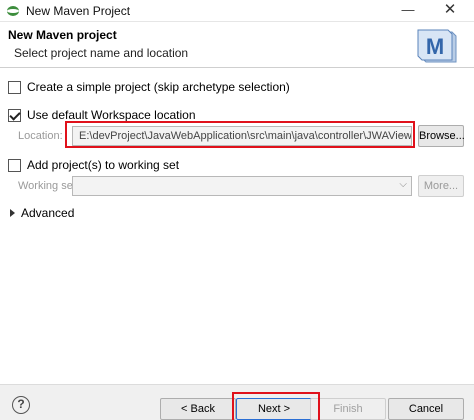  What do you see at coordinates (14, 115) in the screenshot?
I see `default-workspace-checkbox` at bounding box center [14, 115].